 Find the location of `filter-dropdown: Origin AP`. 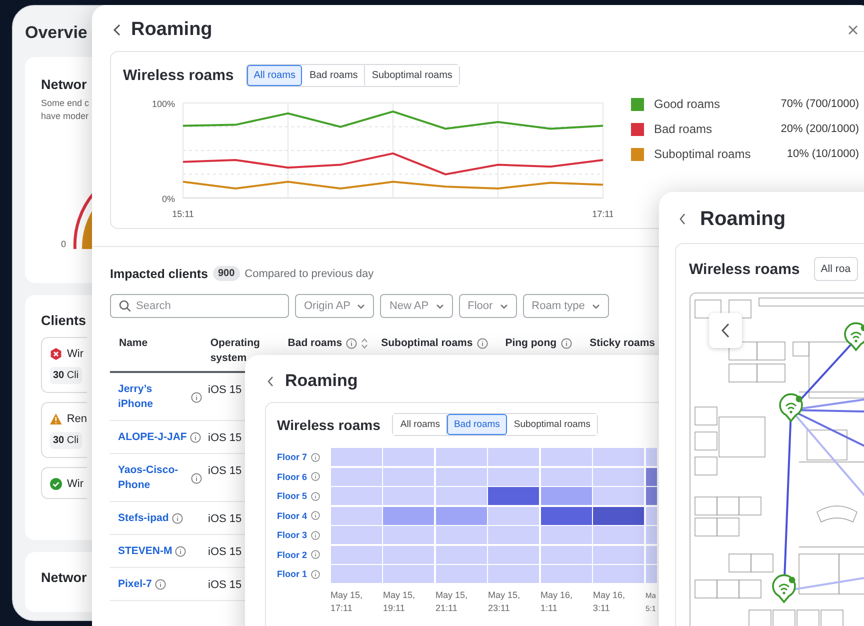

filter-dropdown: Origin AP is located at coordinates (334, 306).